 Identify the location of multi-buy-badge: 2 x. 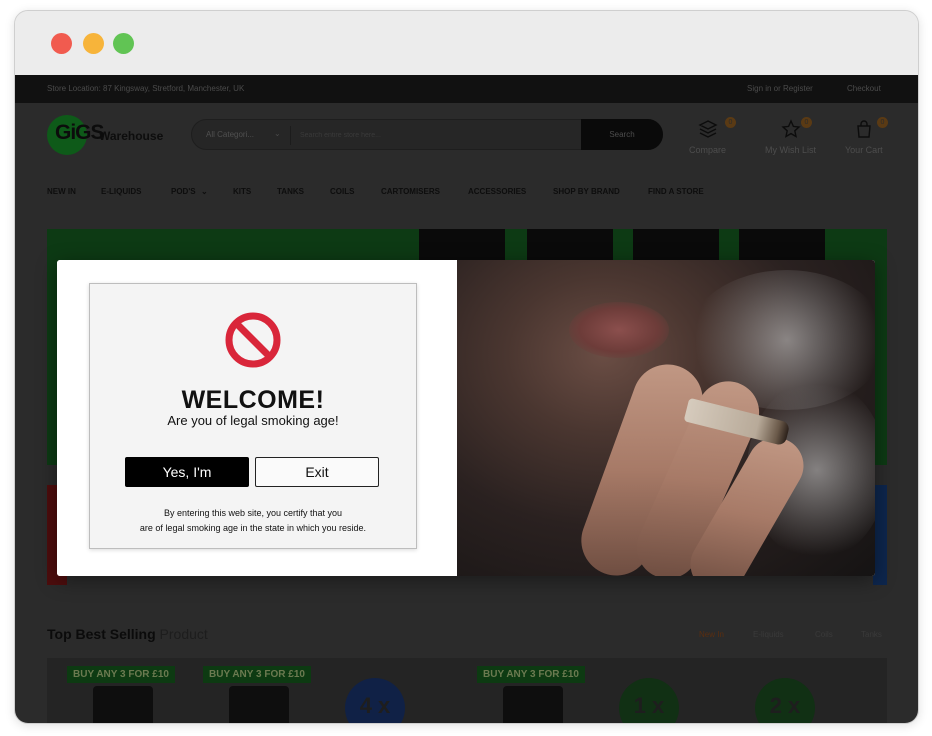
(785, 700).